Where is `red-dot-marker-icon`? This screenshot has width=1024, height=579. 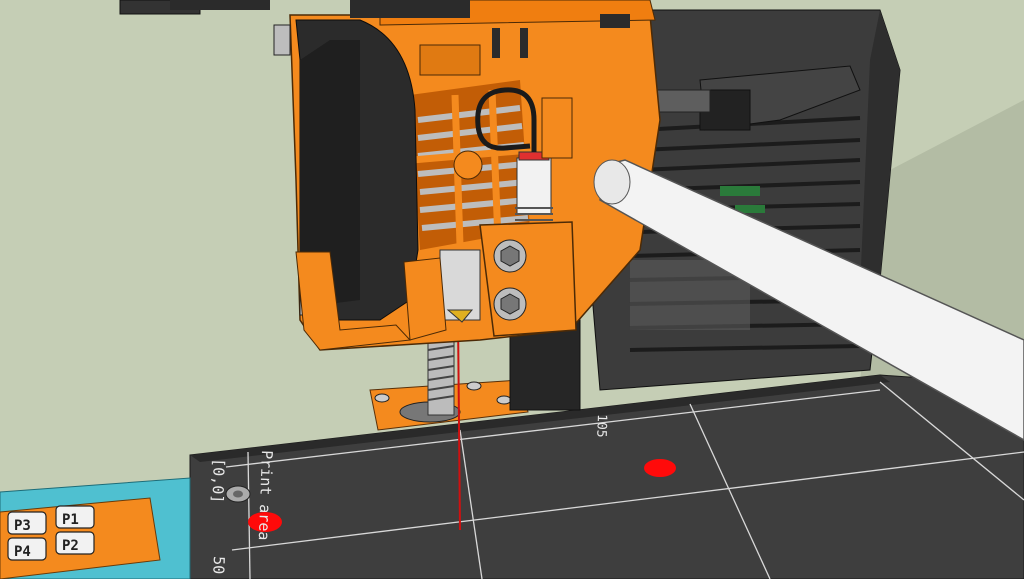
red-dot-marker-icon is located at coordinates (660, 468).